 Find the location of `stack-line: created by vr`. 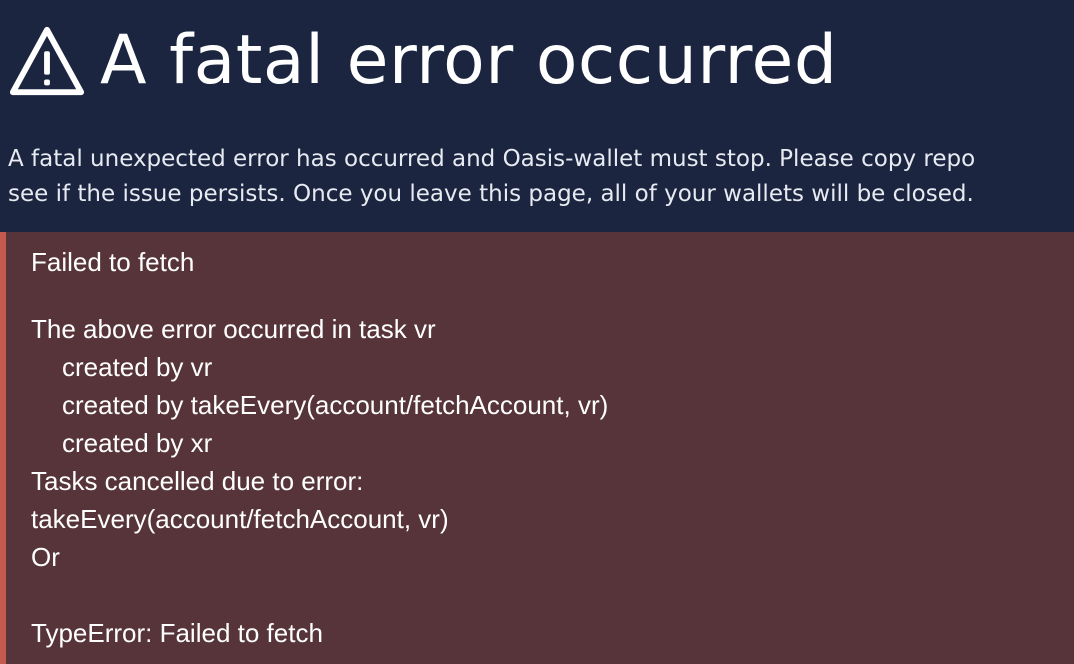

stack-line: created by vr is located at coordinates (137, 367).